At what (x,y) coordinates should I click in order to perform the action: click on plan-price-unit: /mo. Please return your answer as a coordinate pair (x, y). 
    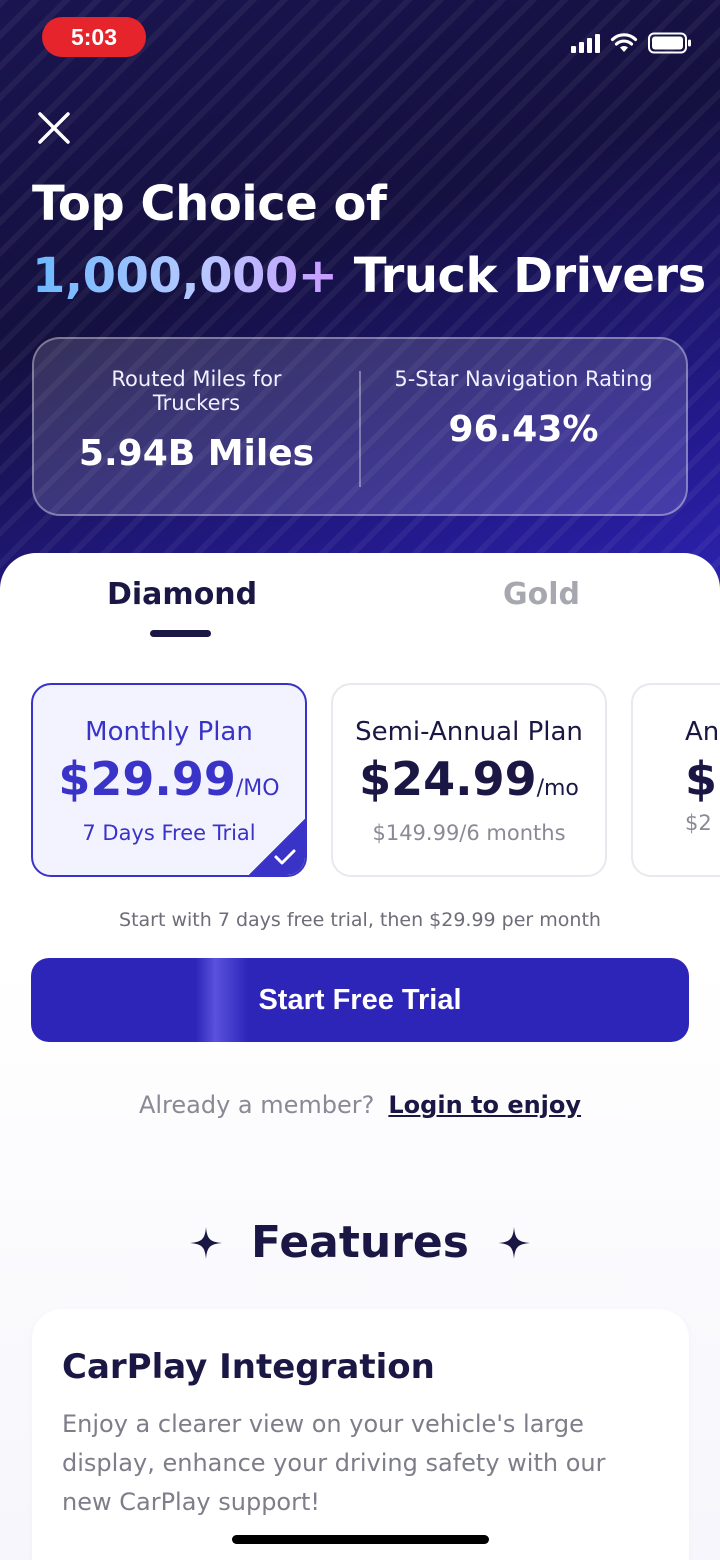
    Looking at the image, I should click on (557, 788).